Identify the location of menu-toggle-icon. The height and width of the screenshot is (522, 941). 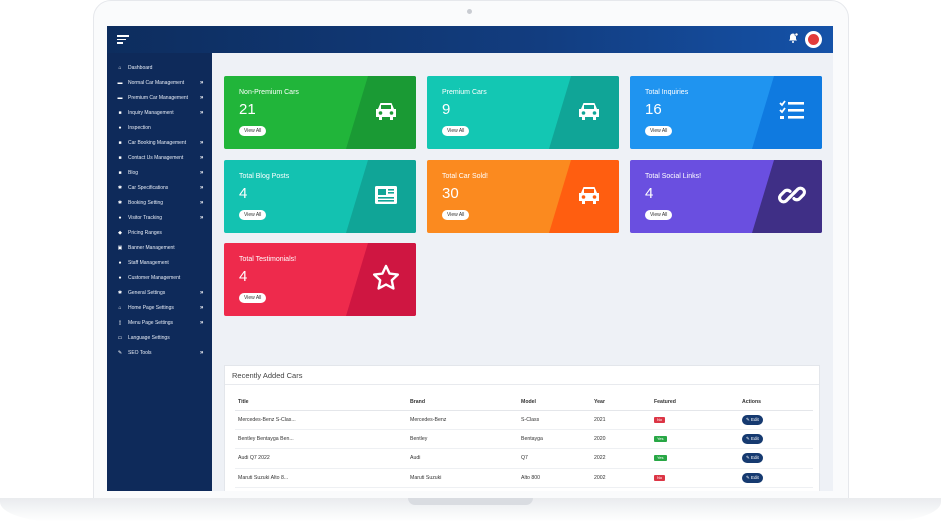
(123, 39).